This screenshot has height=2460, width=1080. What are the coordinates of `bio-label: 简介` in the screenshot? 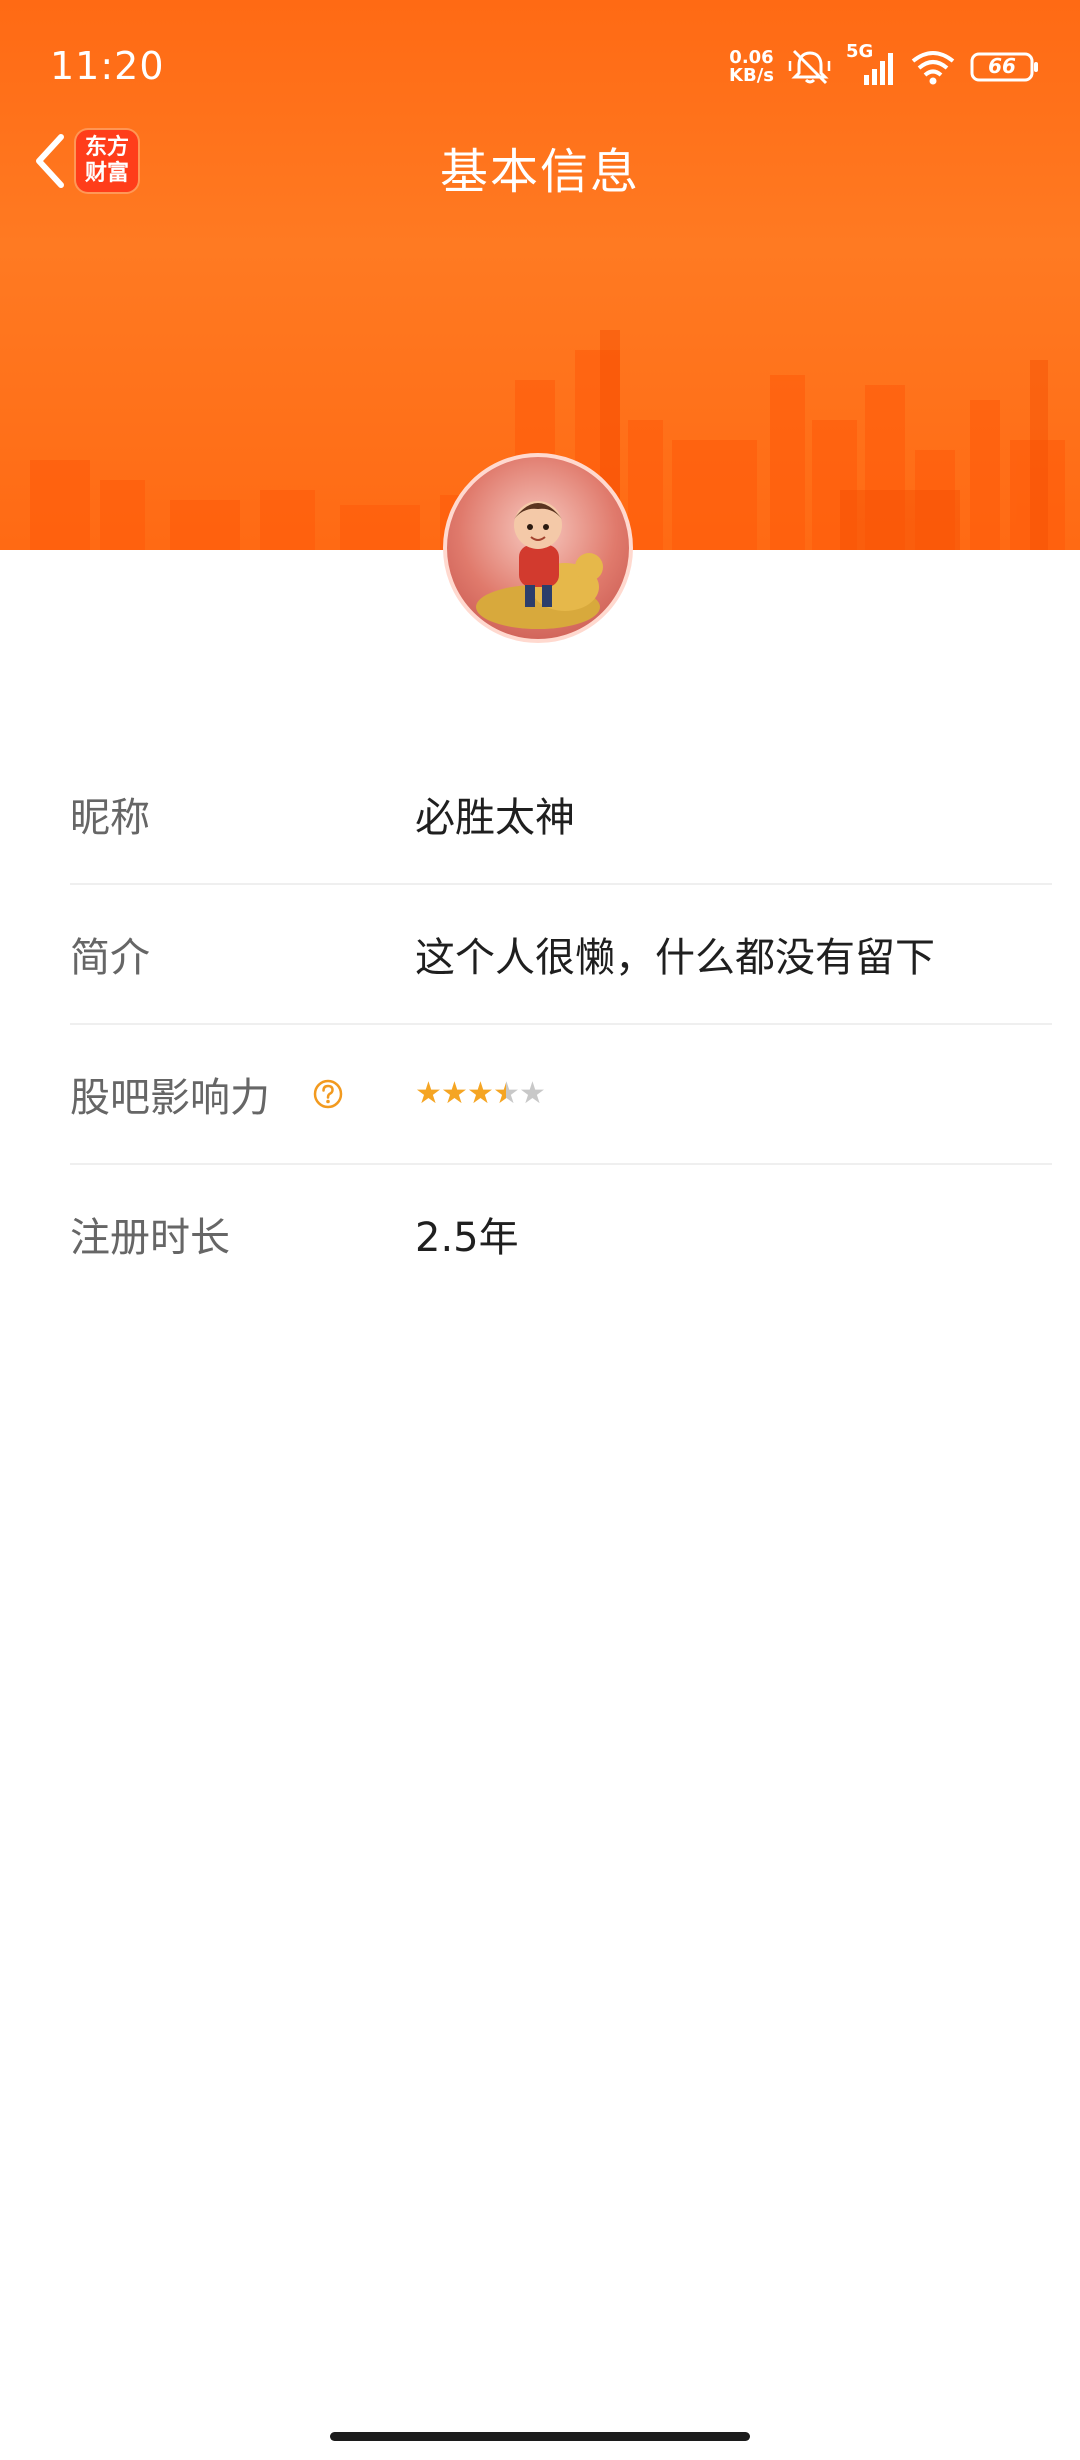 It's located at (110, 958).